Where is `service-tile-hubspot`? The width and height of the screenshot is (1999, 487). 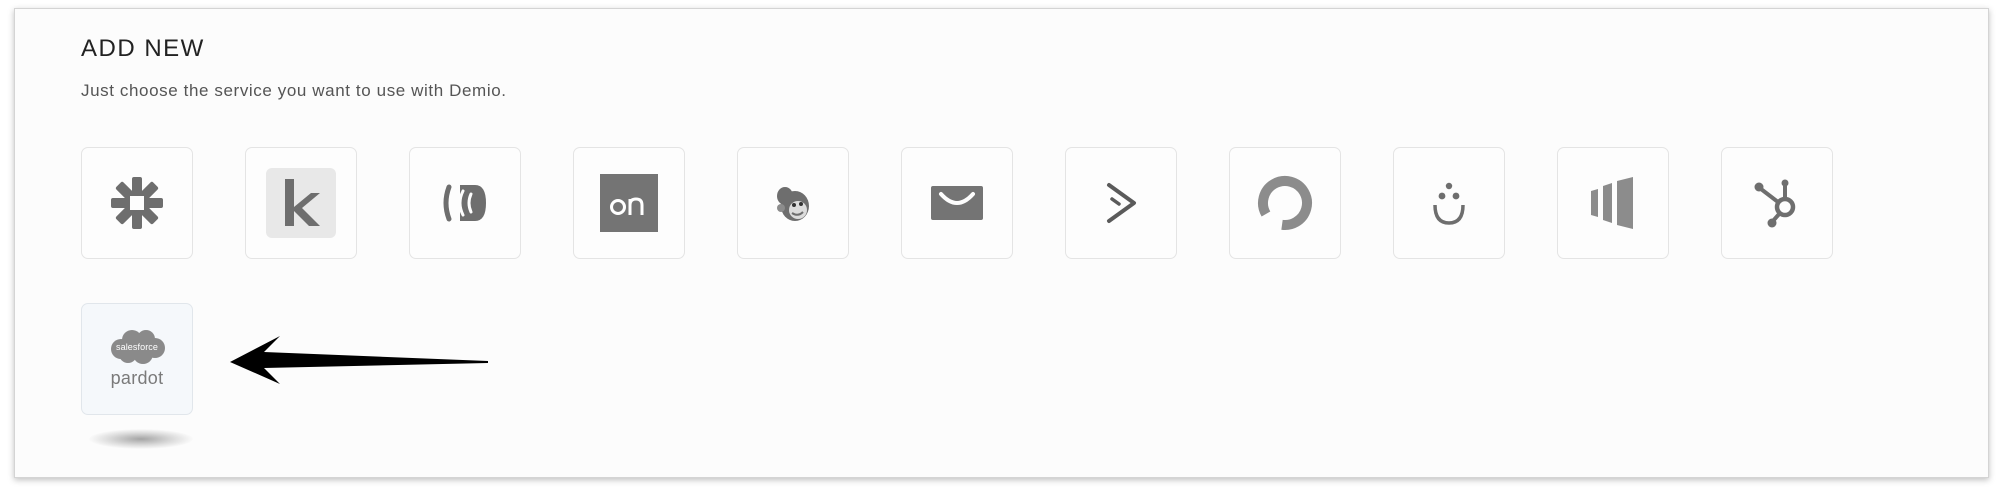
service-tile-hubspot is located at coordinates (1777, 203).